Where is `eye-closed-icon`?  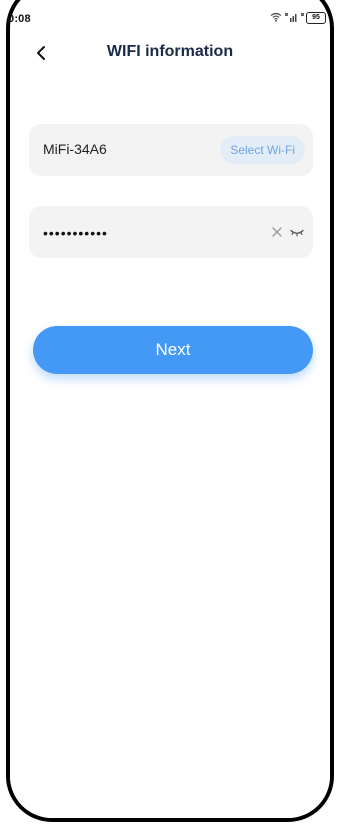 eye-closed-icon is located at coordinates (297, 233).